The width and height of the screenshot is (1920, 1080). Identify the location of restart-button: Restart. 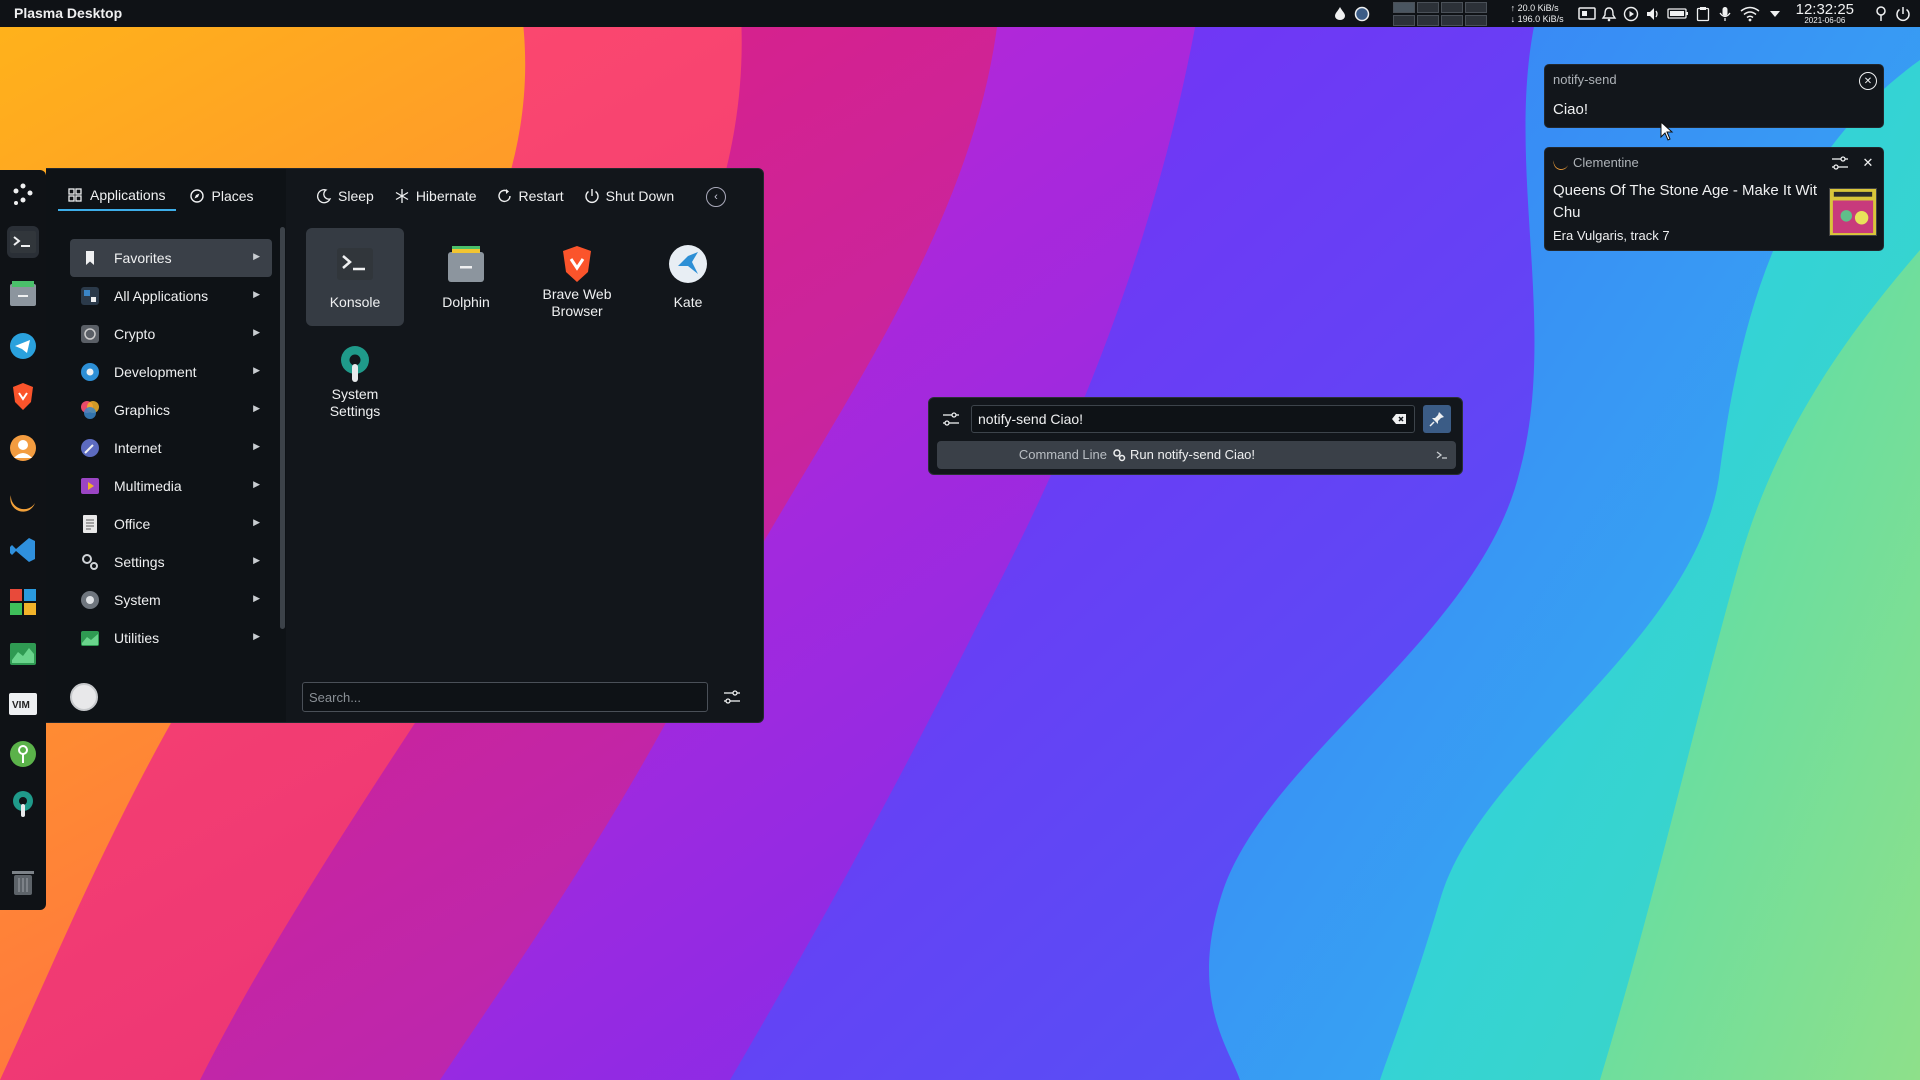
(530, 196).